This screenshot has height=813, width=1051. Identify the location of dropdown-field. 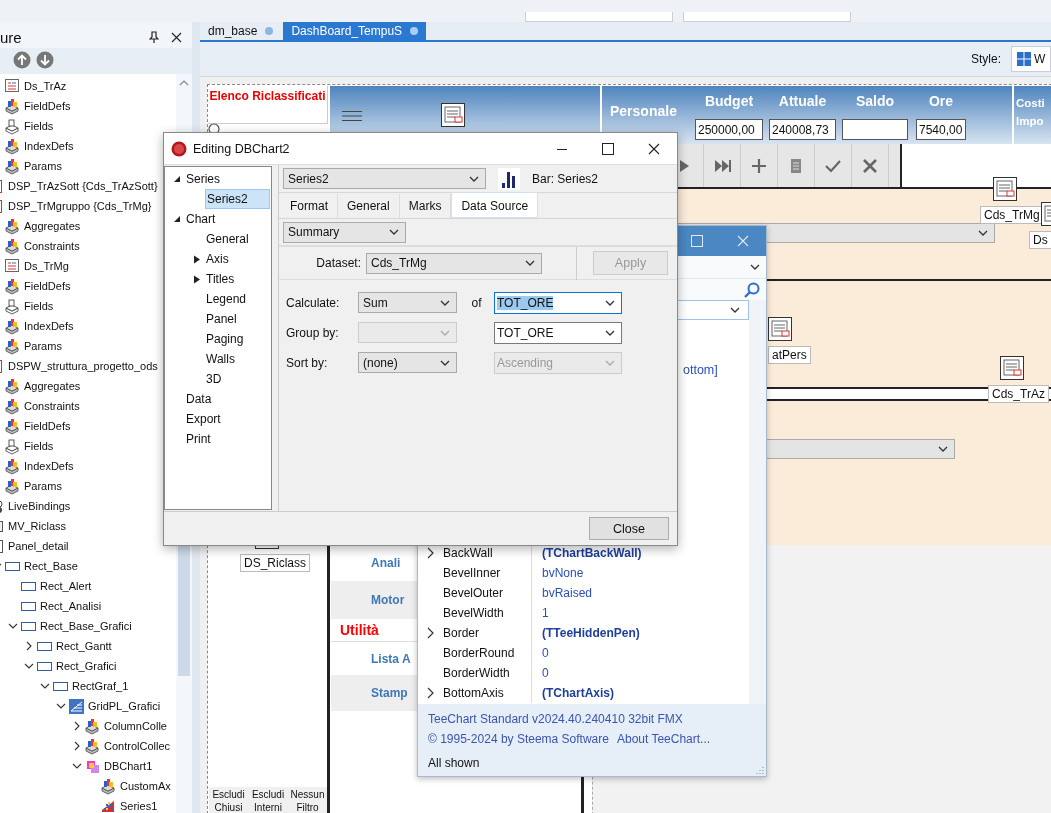
(599, 17).